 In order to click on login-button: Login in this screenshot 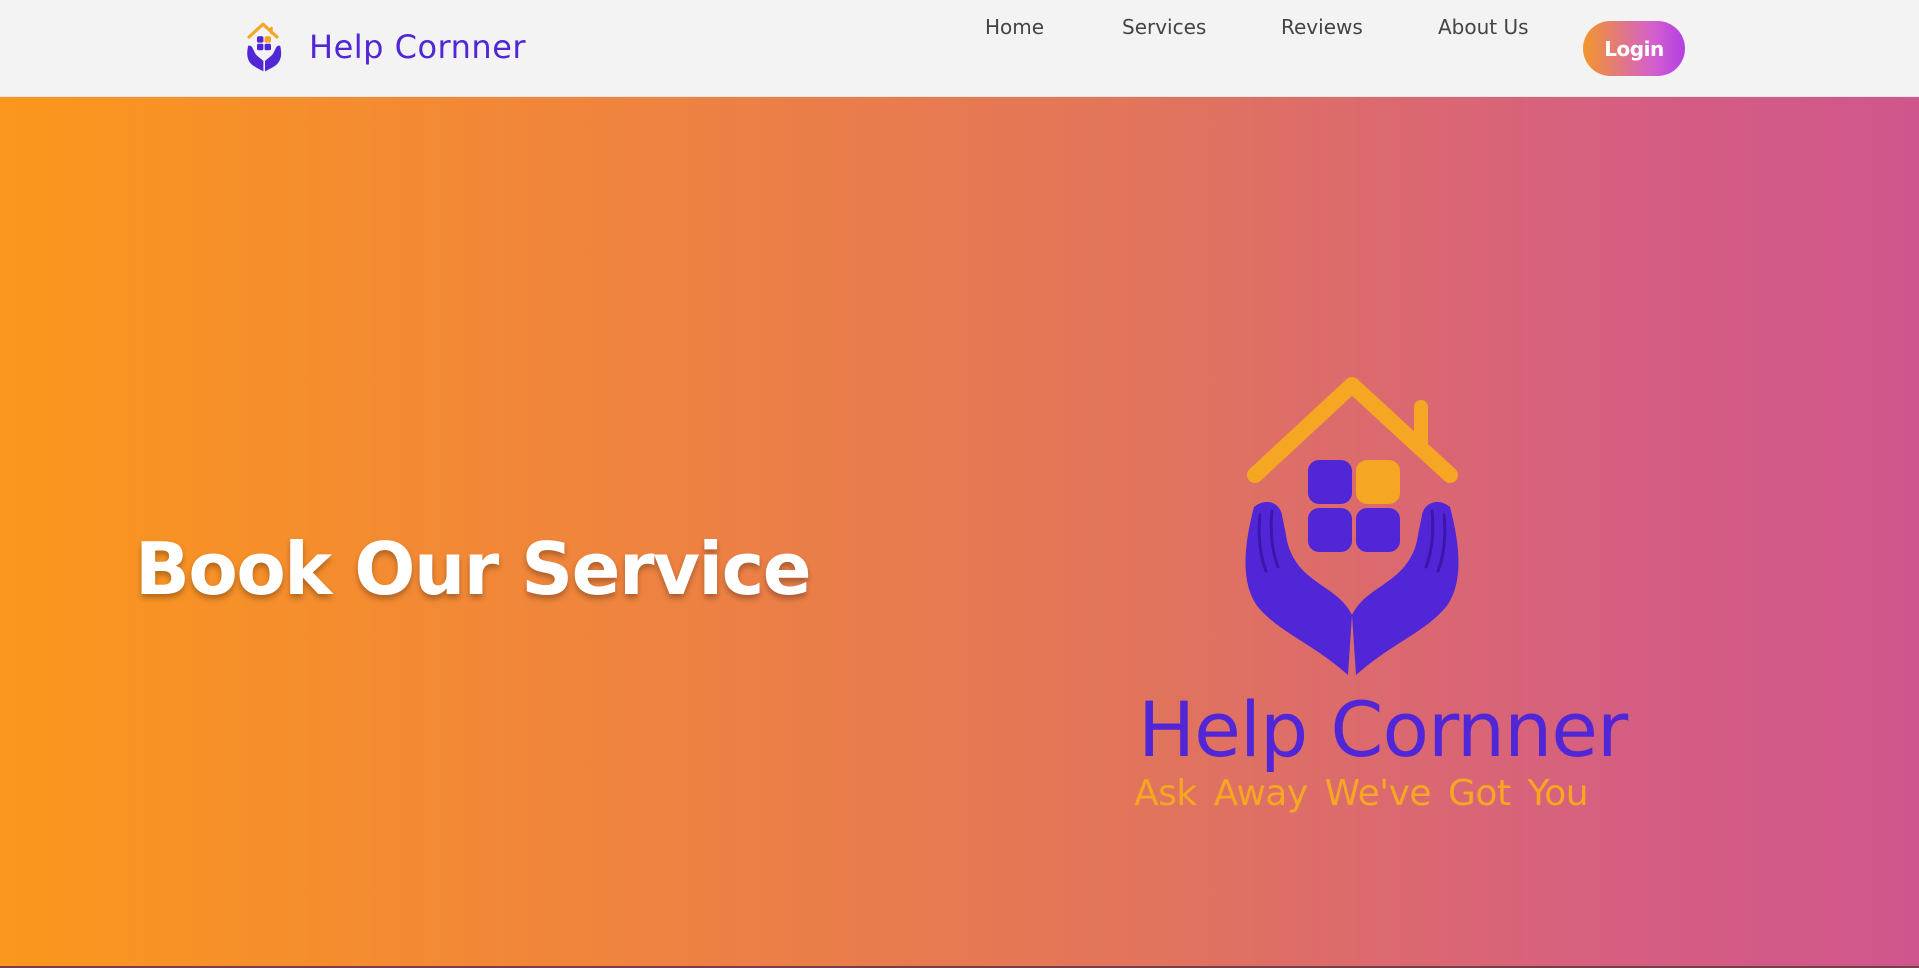, I will do `click(1634, 48)`.